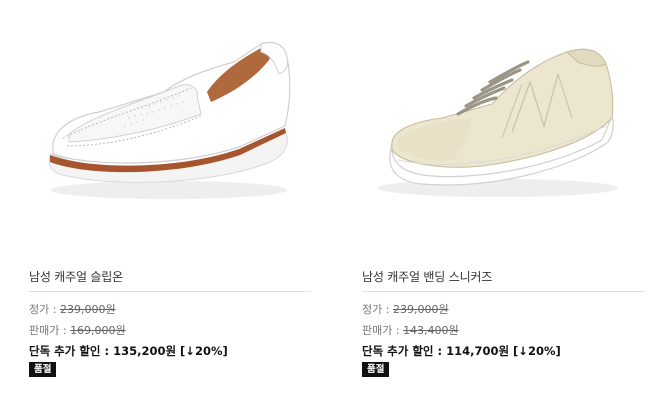  Describe the element at coordinates (461, 351) in the screenshot. I see `discount-price: 단독 추가 할인 : 114,700원 [↓20%]` at that location.